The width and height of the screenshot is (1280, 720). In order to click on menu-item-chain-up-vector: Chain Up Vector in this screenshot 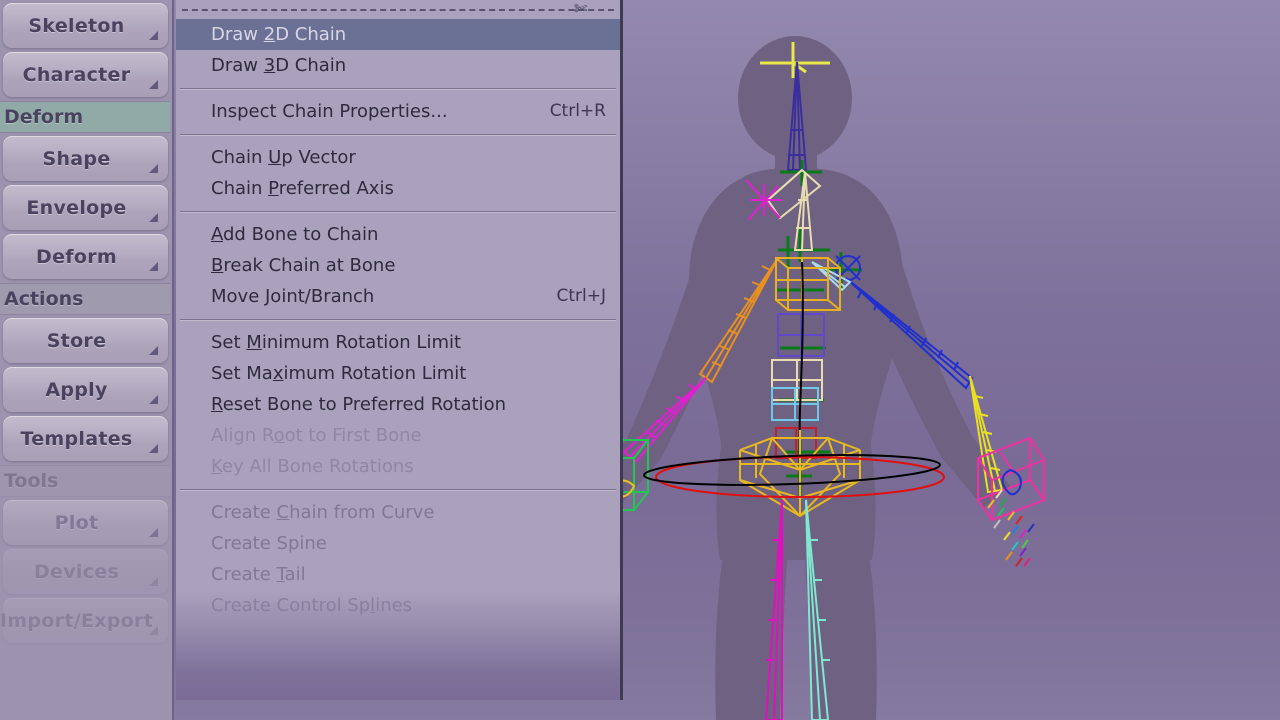, I will do `click(398, 157)`.